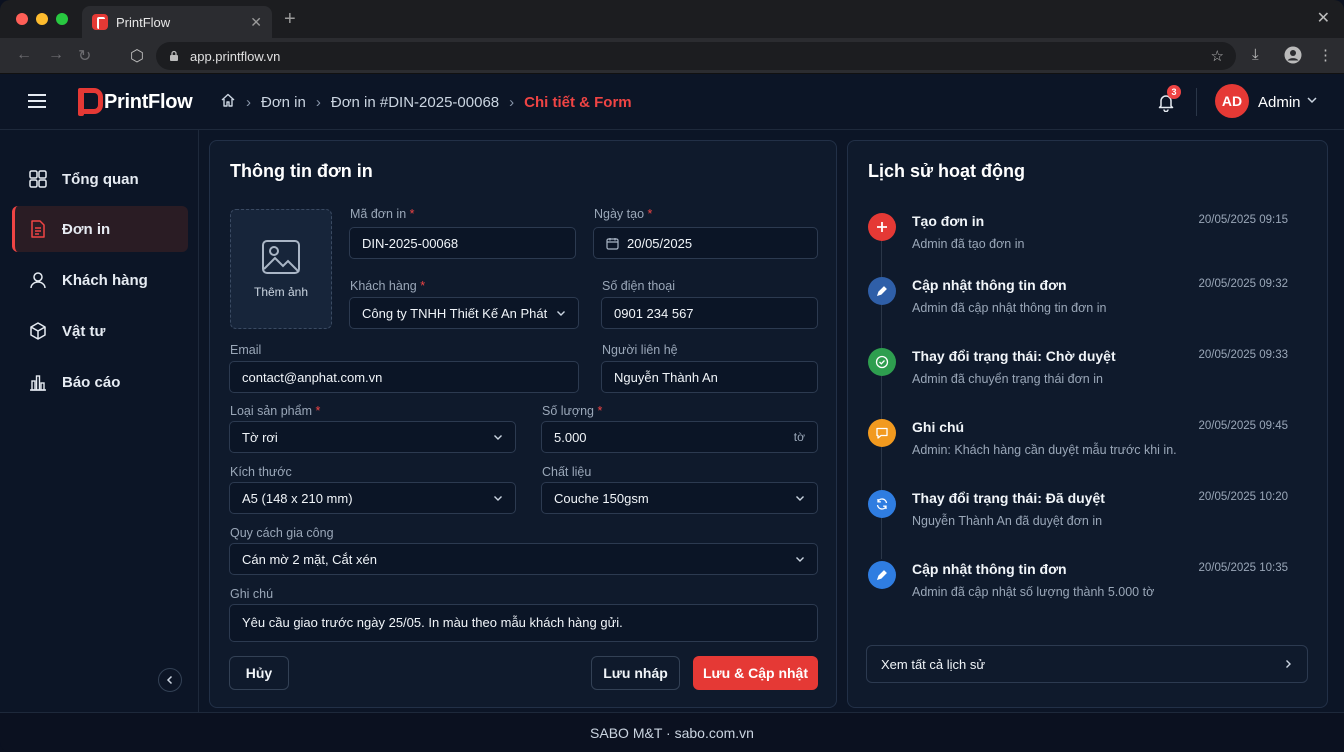 This screenshot has height=752, width=1344. Describe the element at coordinates (1174, 92) in the screenshot. I see `notification-count-badge: 3` at that location.